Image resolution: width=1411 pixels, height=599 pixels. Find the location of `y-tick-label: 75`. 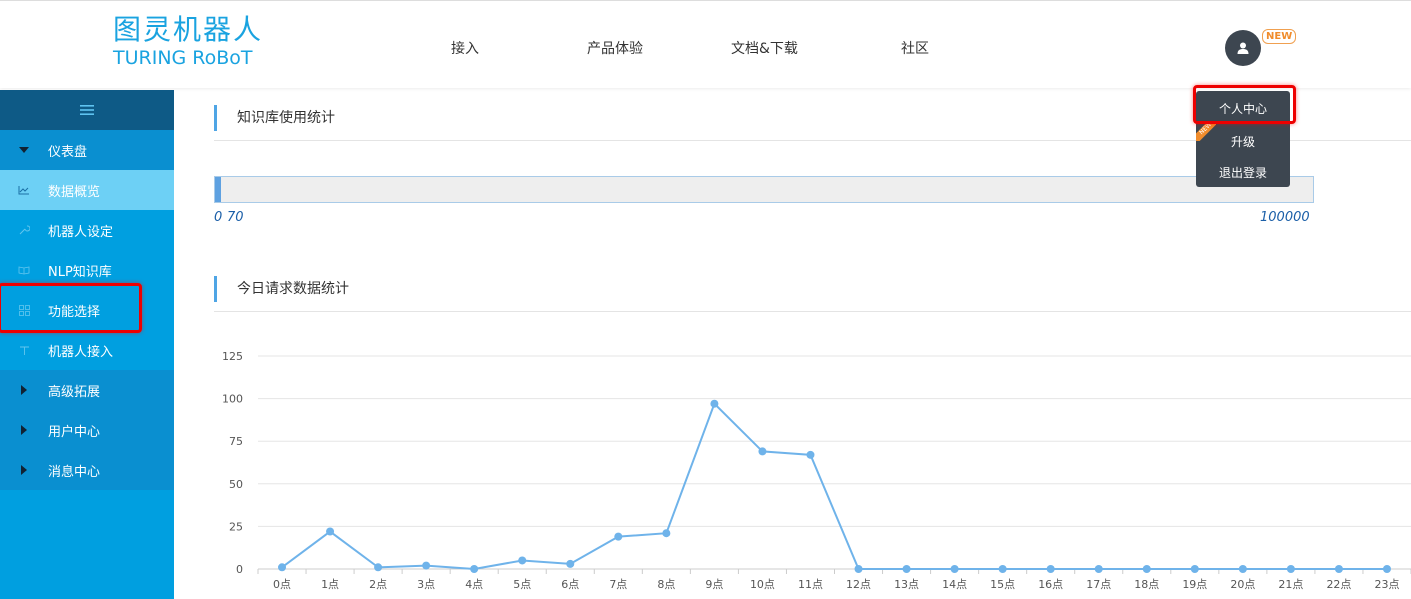

y-tick-label: 75 is located at coordinates (236, 441).